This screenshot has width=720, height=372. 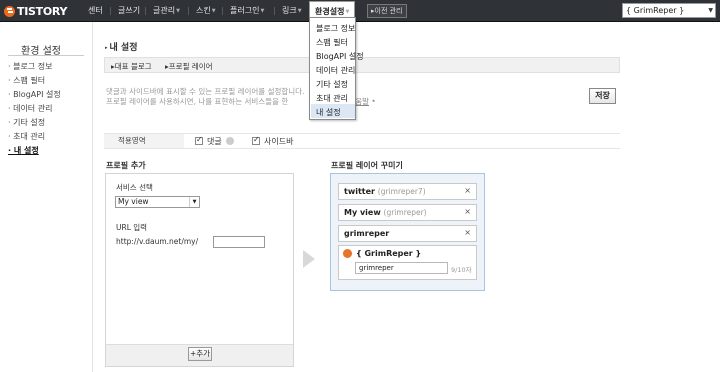 I want to click on nav-plugin: 플러그인▼, so click(x=247, y=11).